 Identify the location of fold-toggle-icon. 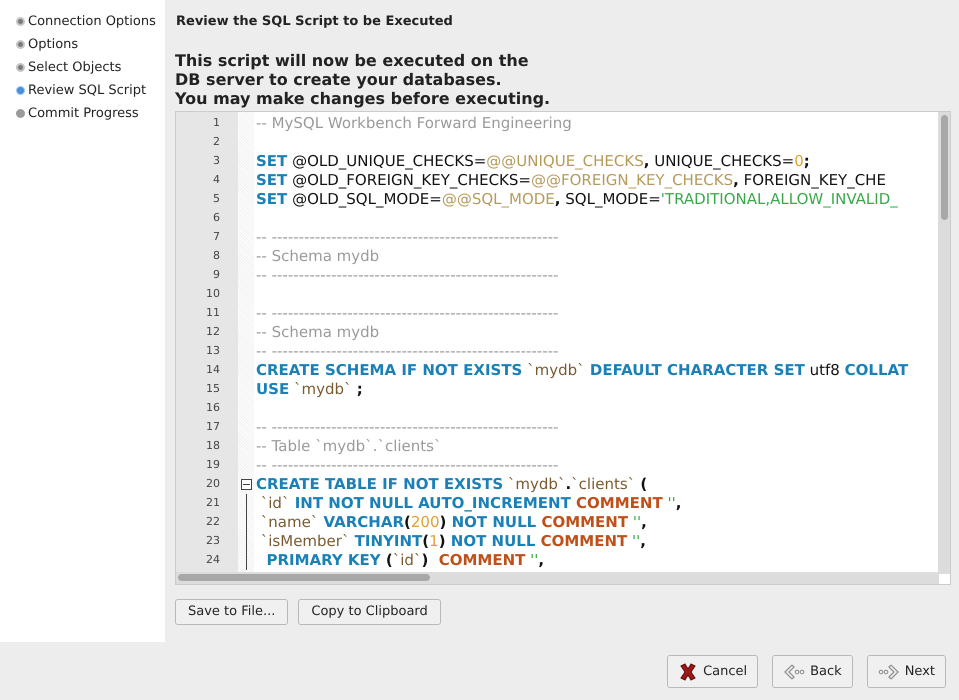
(246, 484).